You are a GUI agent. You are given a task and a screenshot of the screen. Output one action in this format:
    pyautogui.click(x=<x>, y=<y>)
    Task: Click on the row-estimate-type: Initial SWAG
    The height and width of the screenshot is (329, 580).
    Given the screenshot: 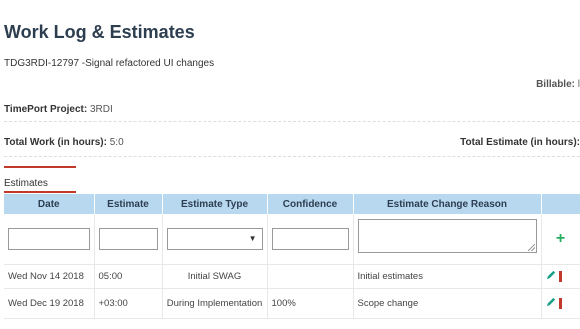 What is the action you would take?
    pyautogui.click(x=215, y=276)
    